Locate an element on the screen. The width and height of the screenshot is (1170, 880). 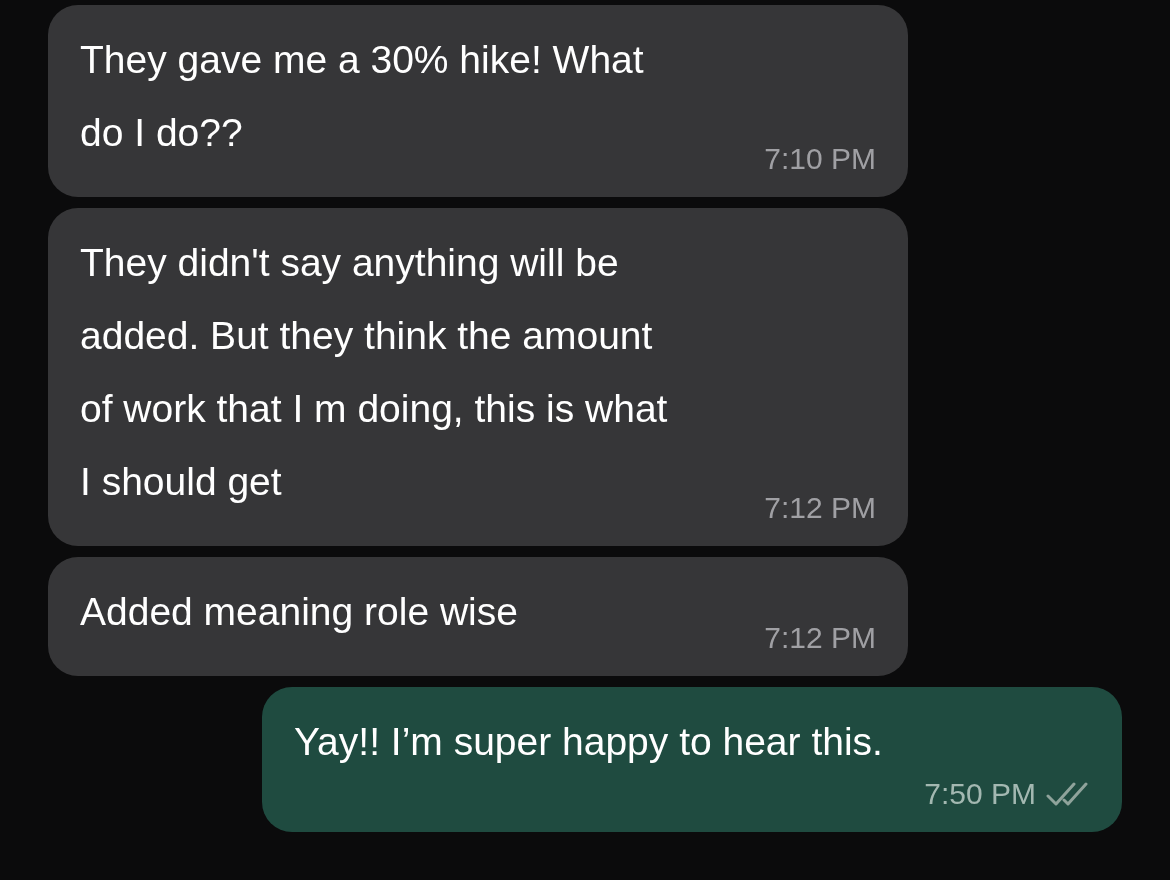
message-time: 7:10 PM is located at coordinates (820, 159).